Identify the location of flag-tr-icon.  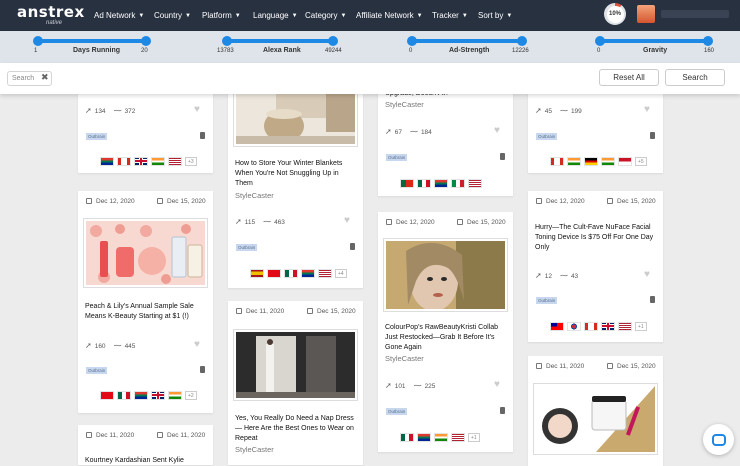
(107, 395).